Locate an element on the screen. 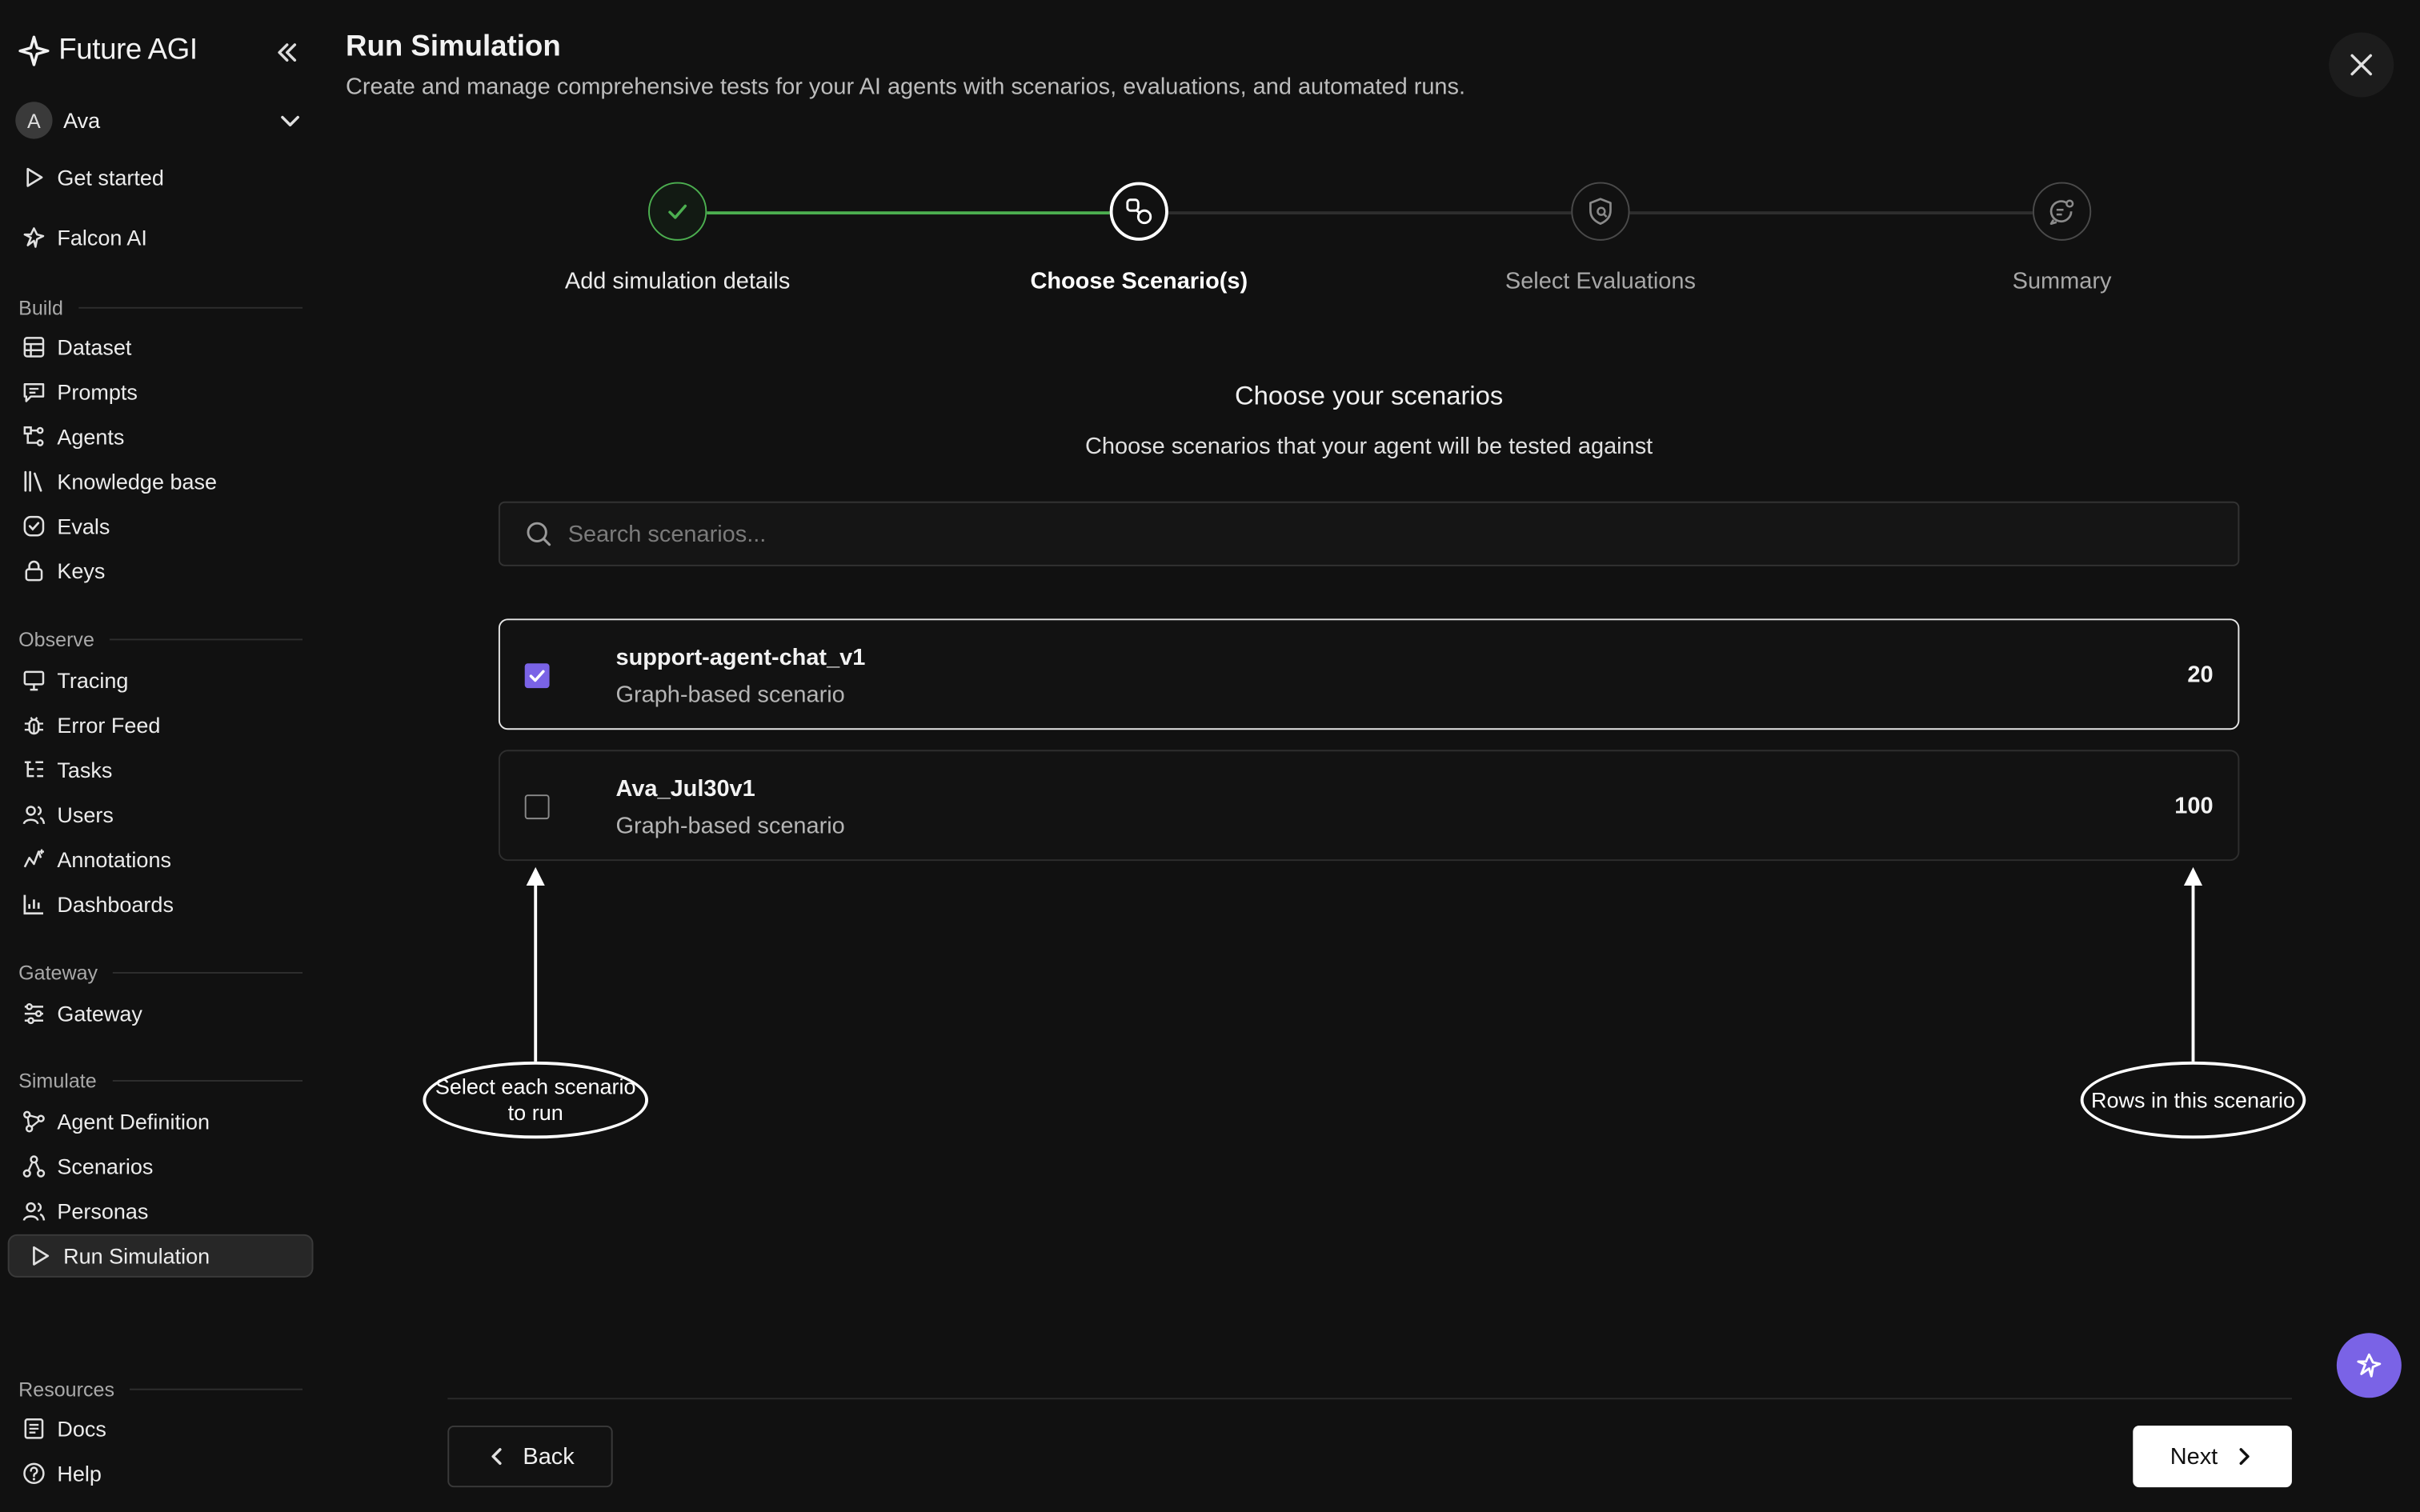 Image resolution: width=2420 pixels, height=1512 pixels. falcon-icon is located at coordinates (2369, 1365).